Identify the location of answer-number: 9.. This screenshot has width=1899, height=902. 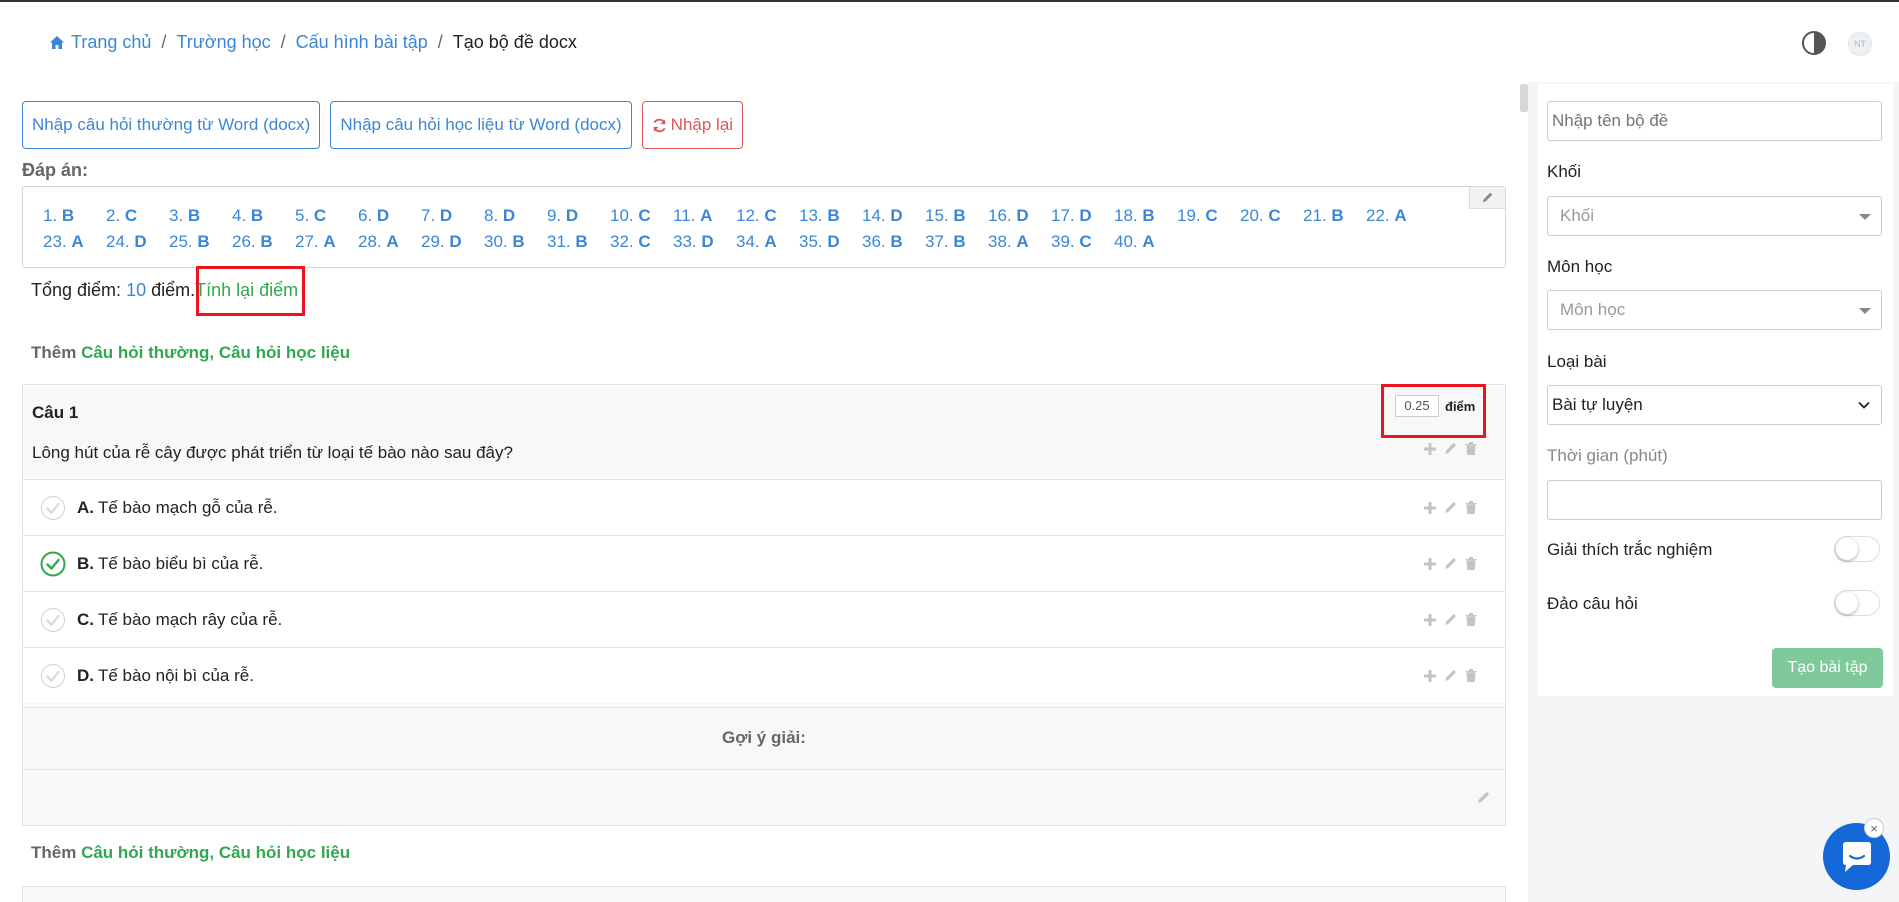
(554, 215).